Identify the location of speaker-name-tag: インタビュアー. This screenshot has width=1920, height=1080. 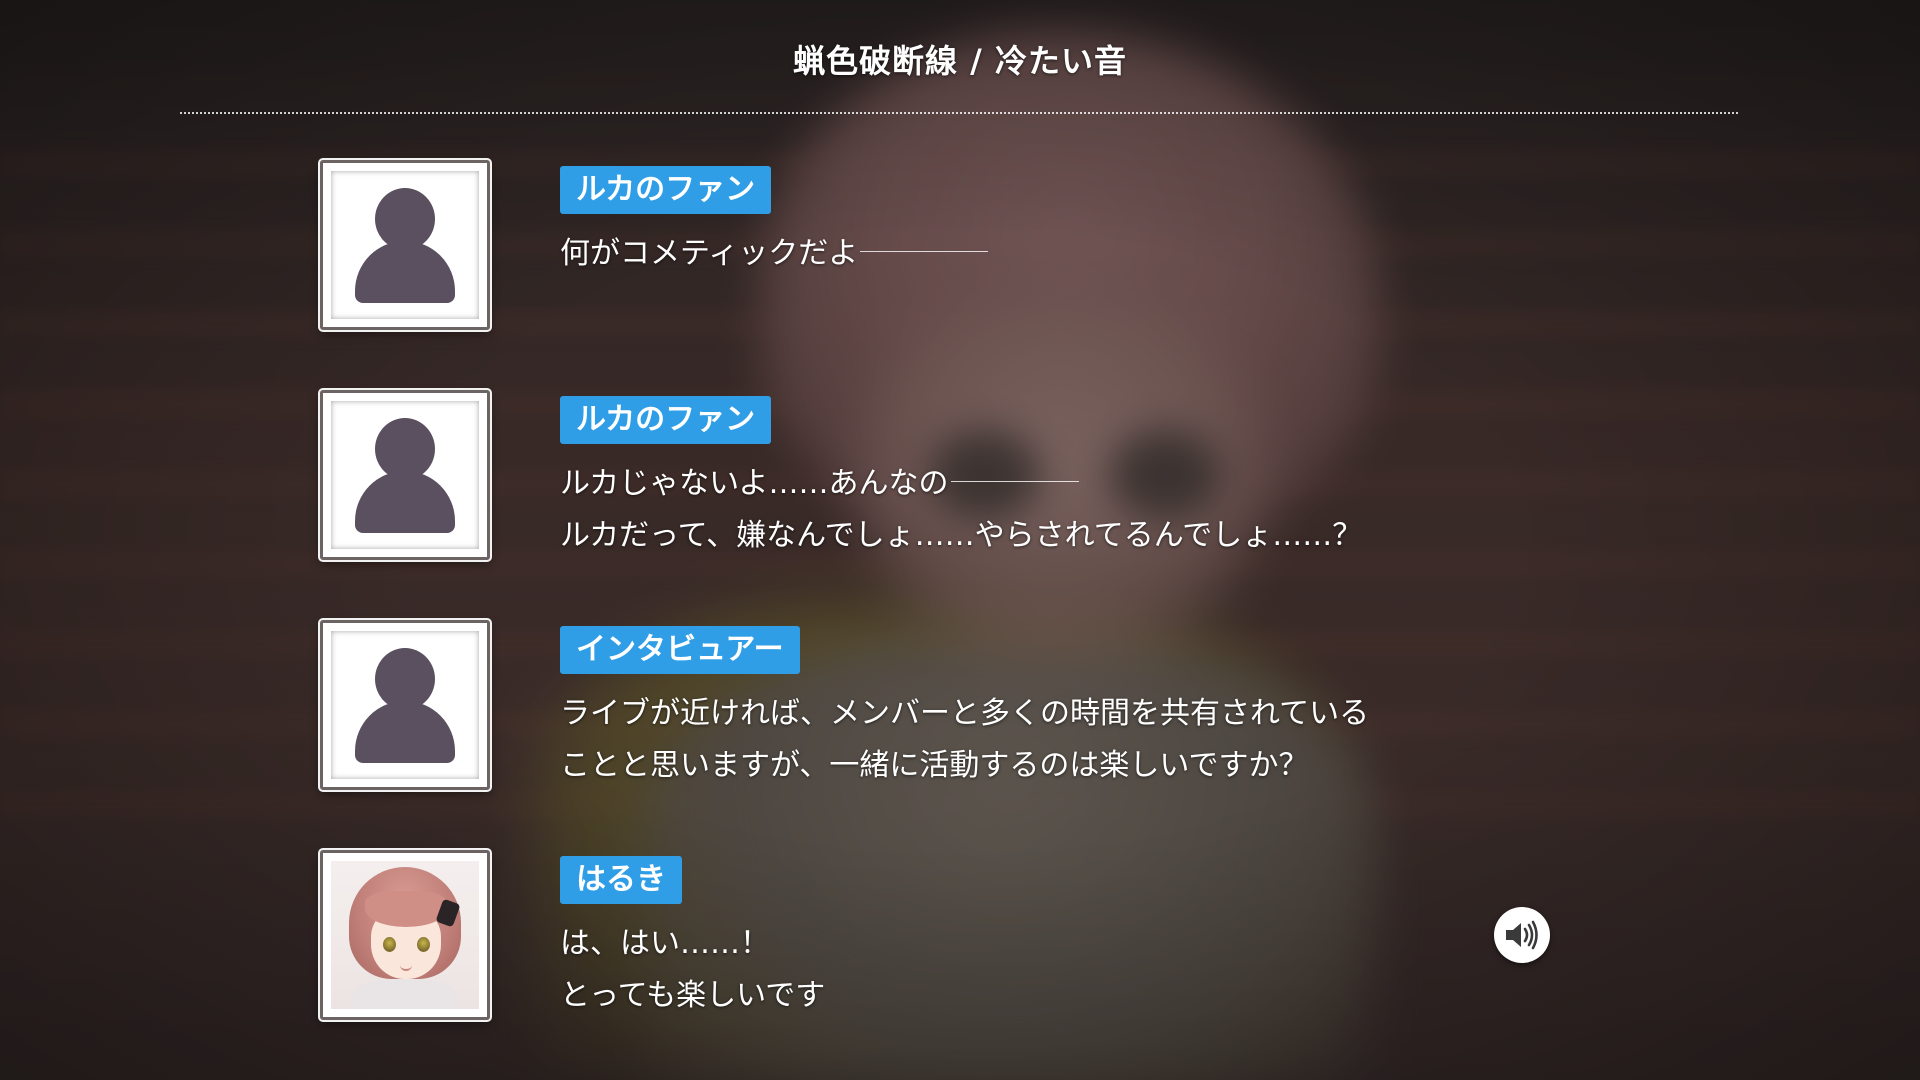
(680, 650).